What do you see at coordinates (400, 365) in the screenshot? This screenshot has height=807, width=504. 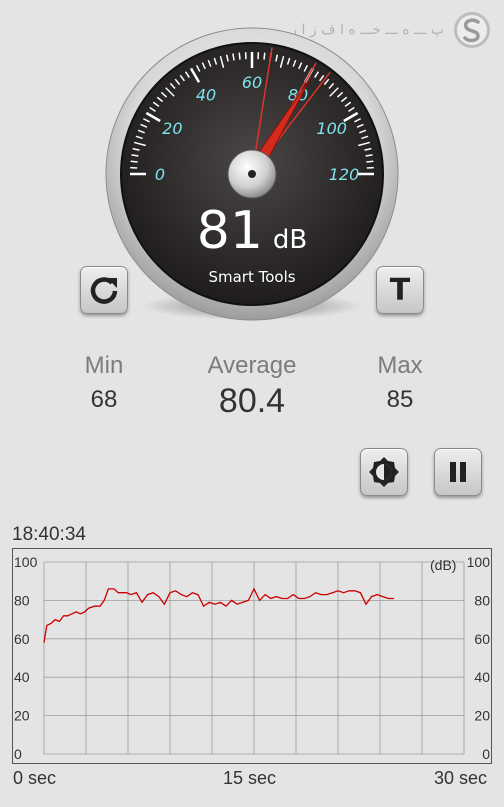 I see `stat-max-label: Max` at bounding box center [400, 365].